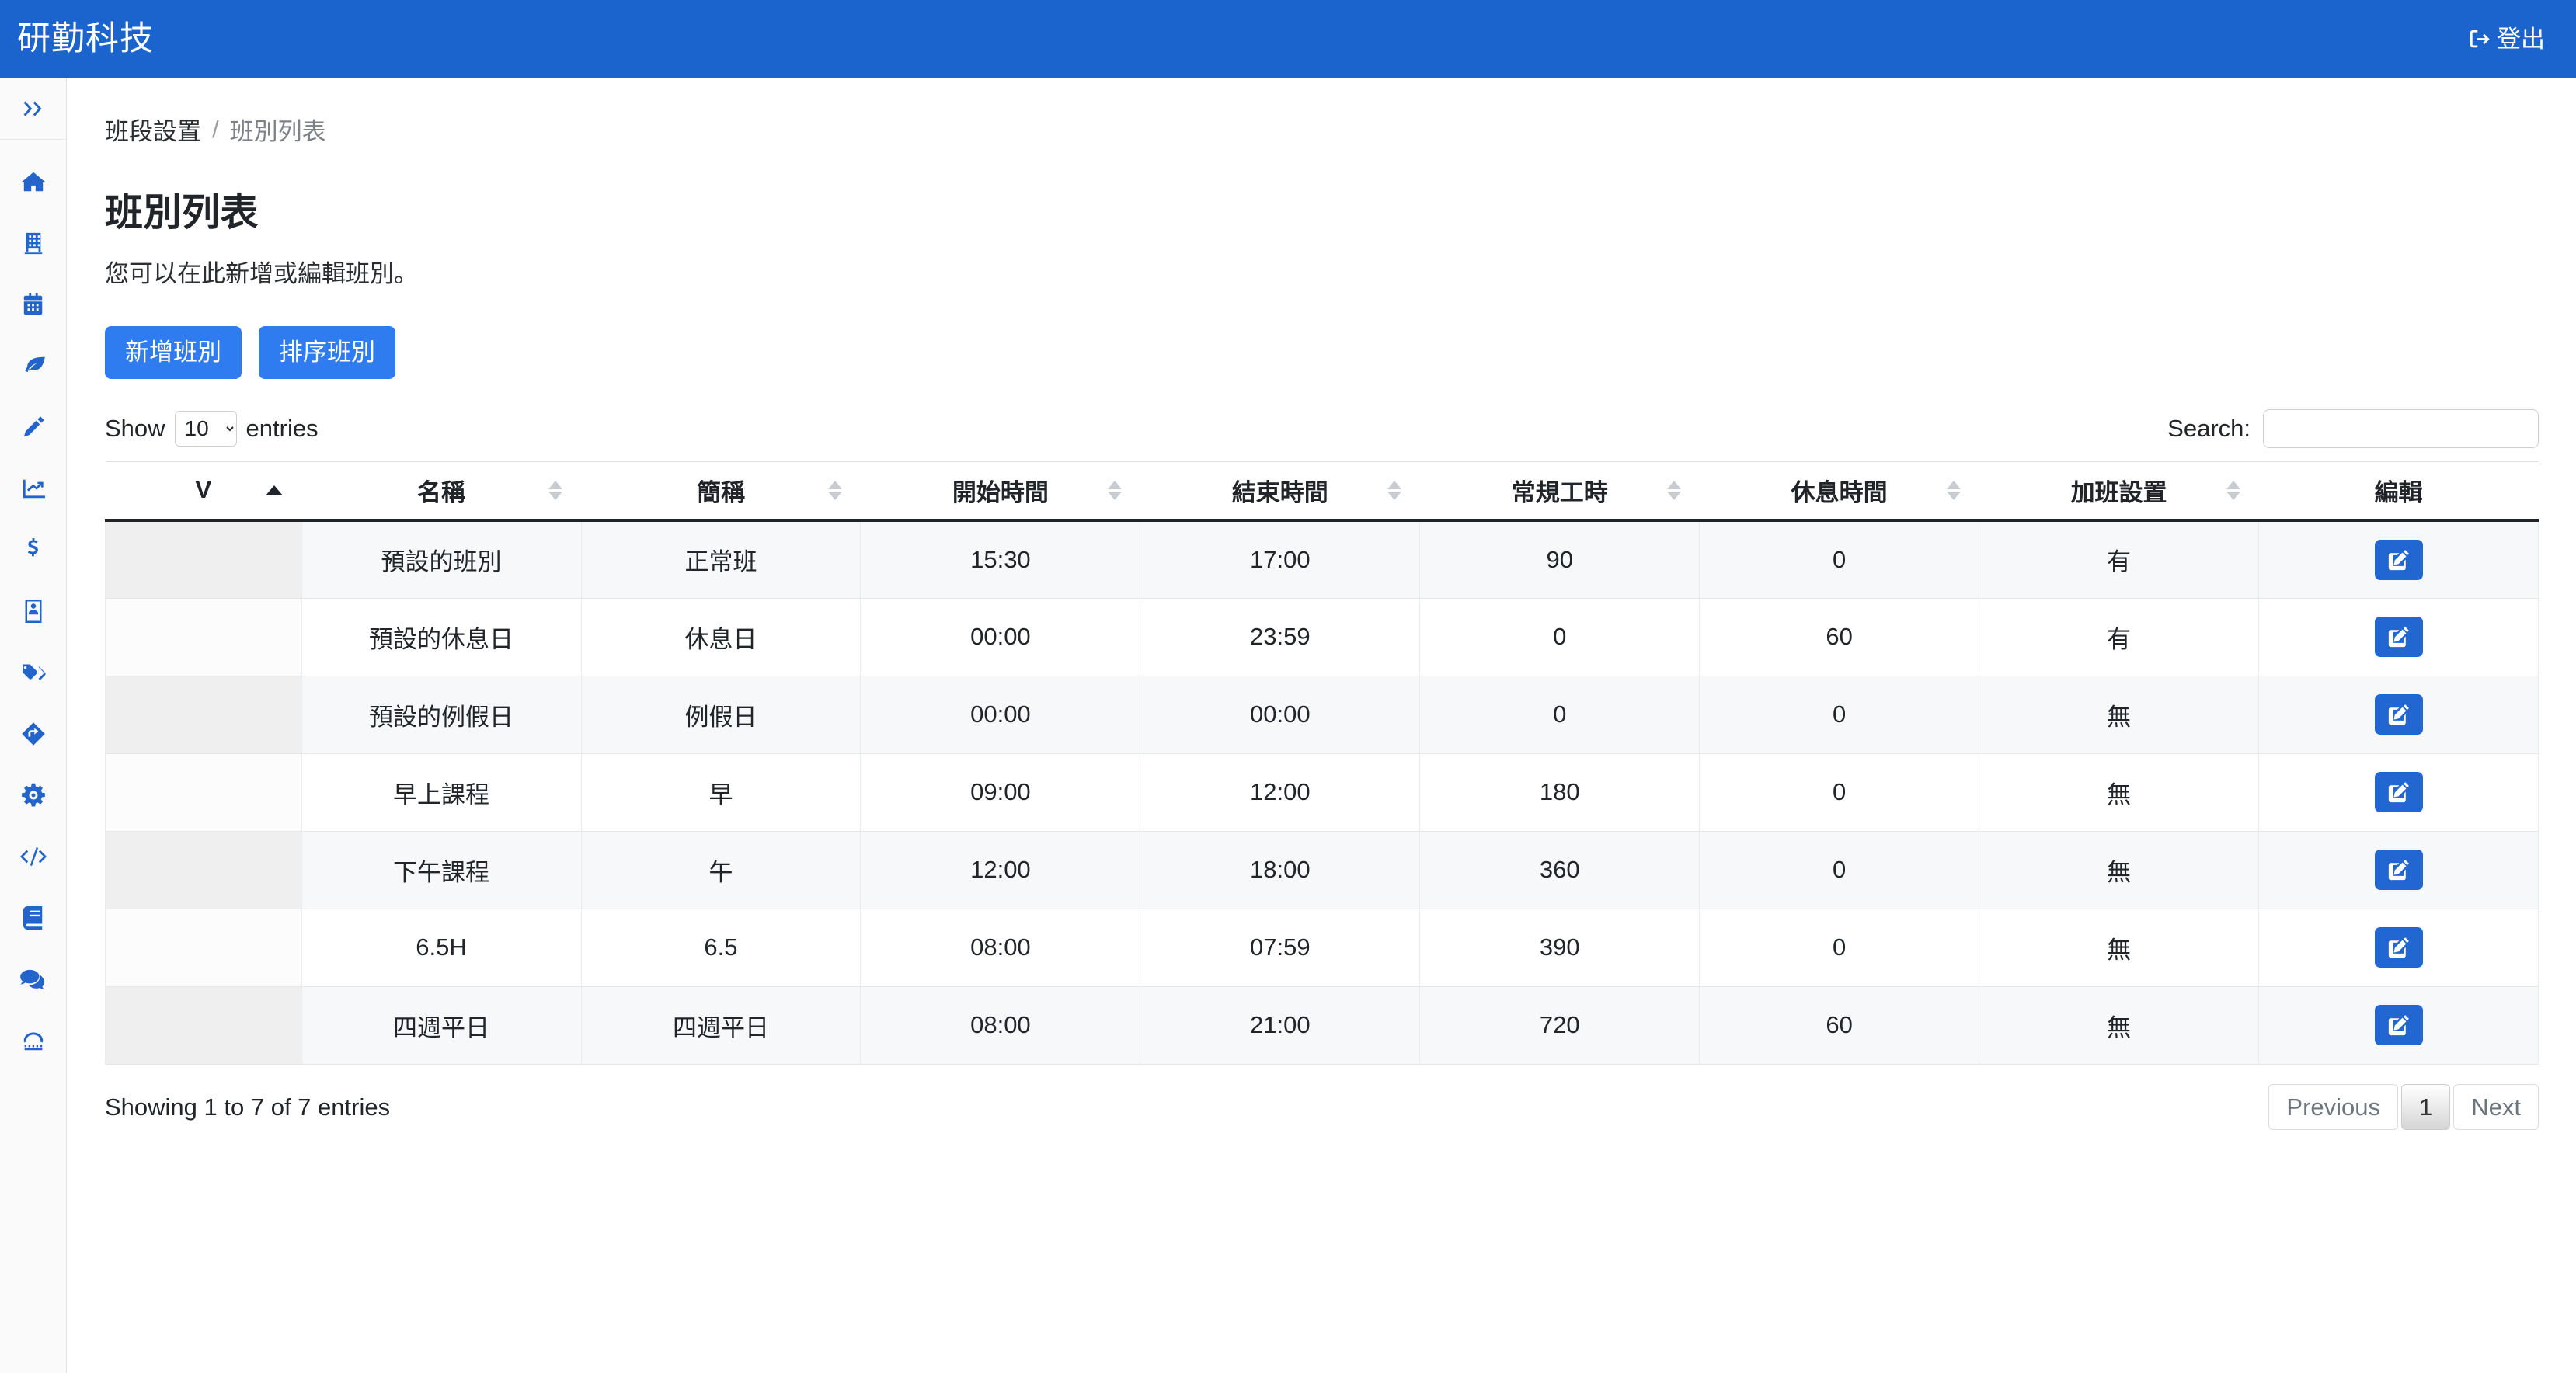 This screenshot has width=2576, height=1373. What do you see at coordinates (1560, 559) in the screenshot?
I see `cell-regular-hours: 90` at bounding box center [1560, 559].